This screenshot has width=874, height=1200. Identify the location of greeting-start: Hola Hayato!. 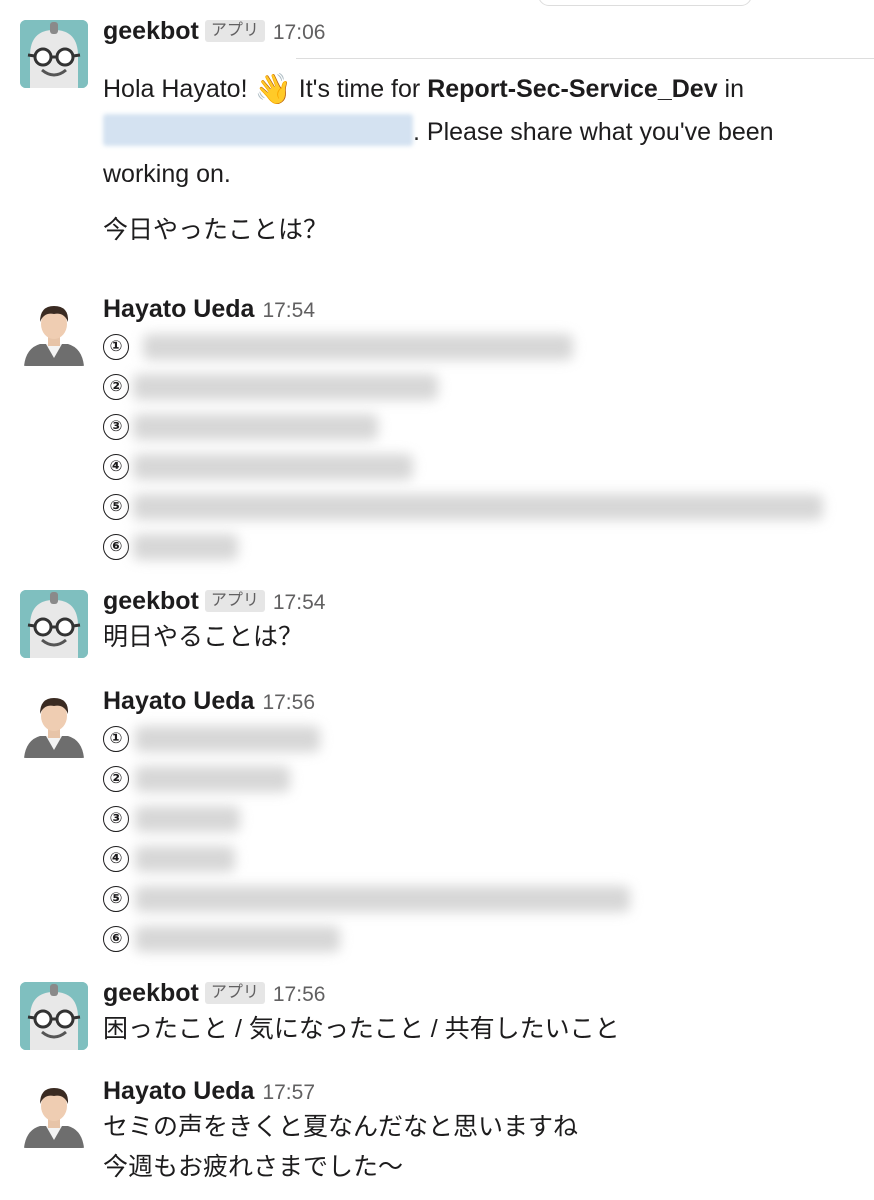
(179, 89).